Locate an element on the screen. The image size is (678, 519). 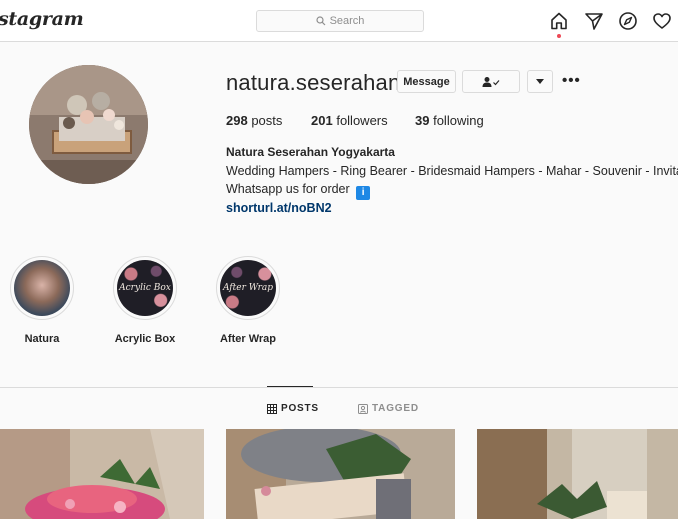
notification-dot is located at coordinates (559, 36).